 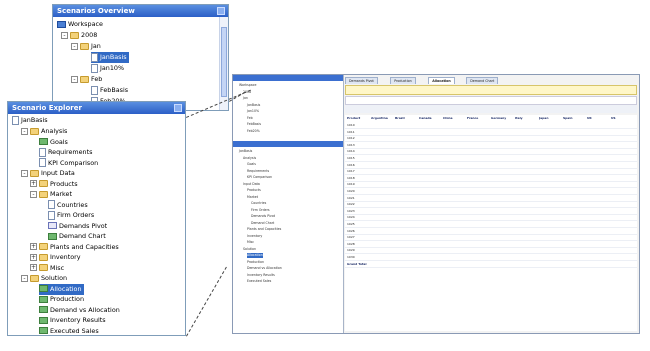 What do you see at coordinates (264, 229) in the screenshot?
I see `mini-tree-item: Plants and Capacities` at bounding box center [264, 229].